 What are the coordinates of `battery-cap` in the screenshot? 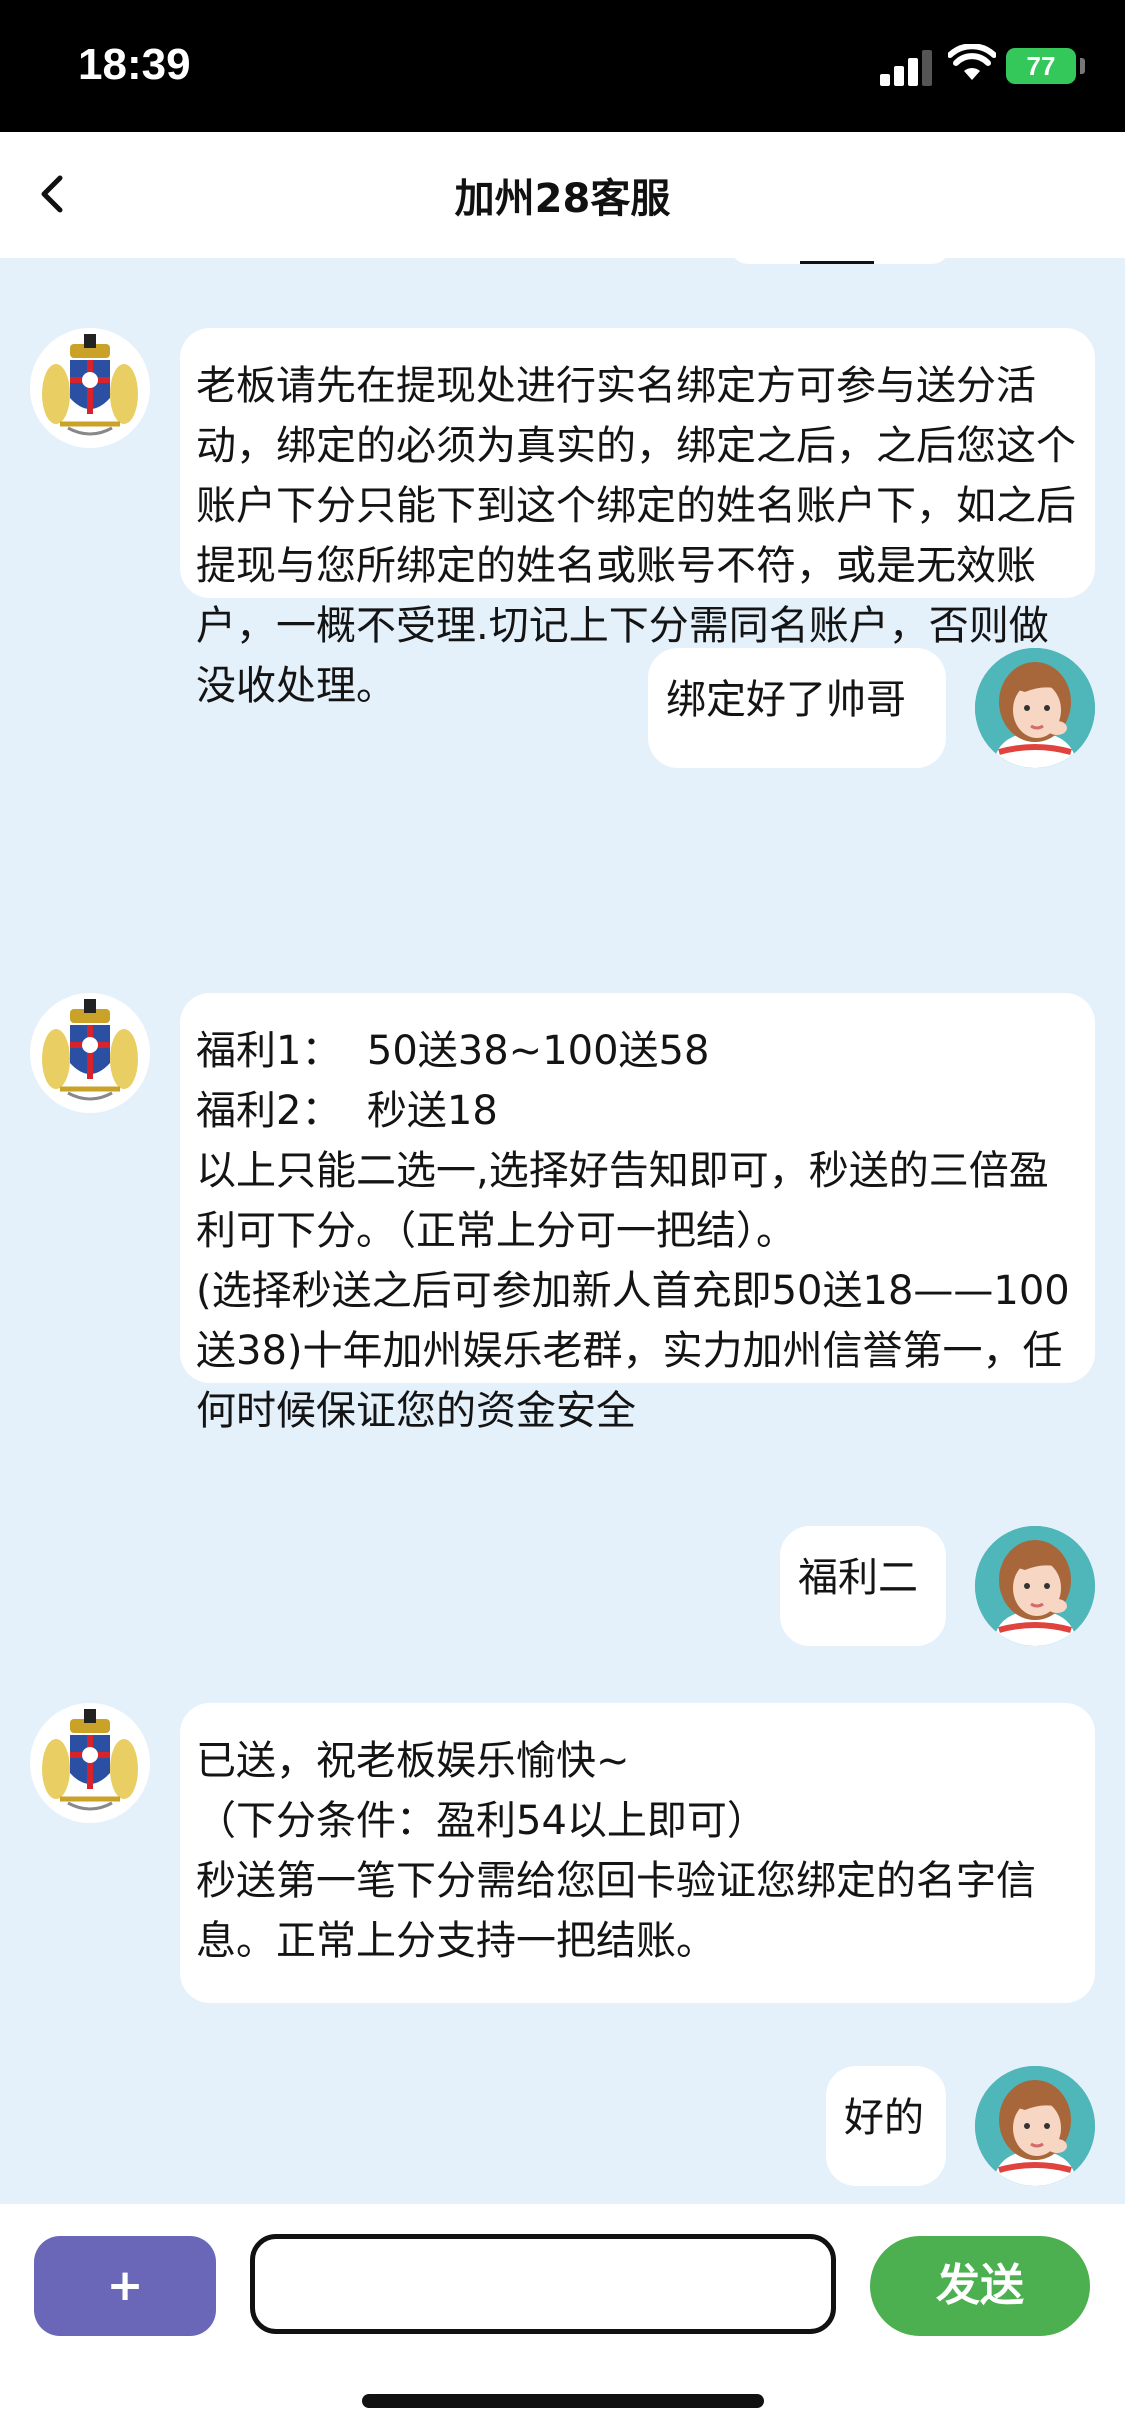 It's located at (1082, 66).